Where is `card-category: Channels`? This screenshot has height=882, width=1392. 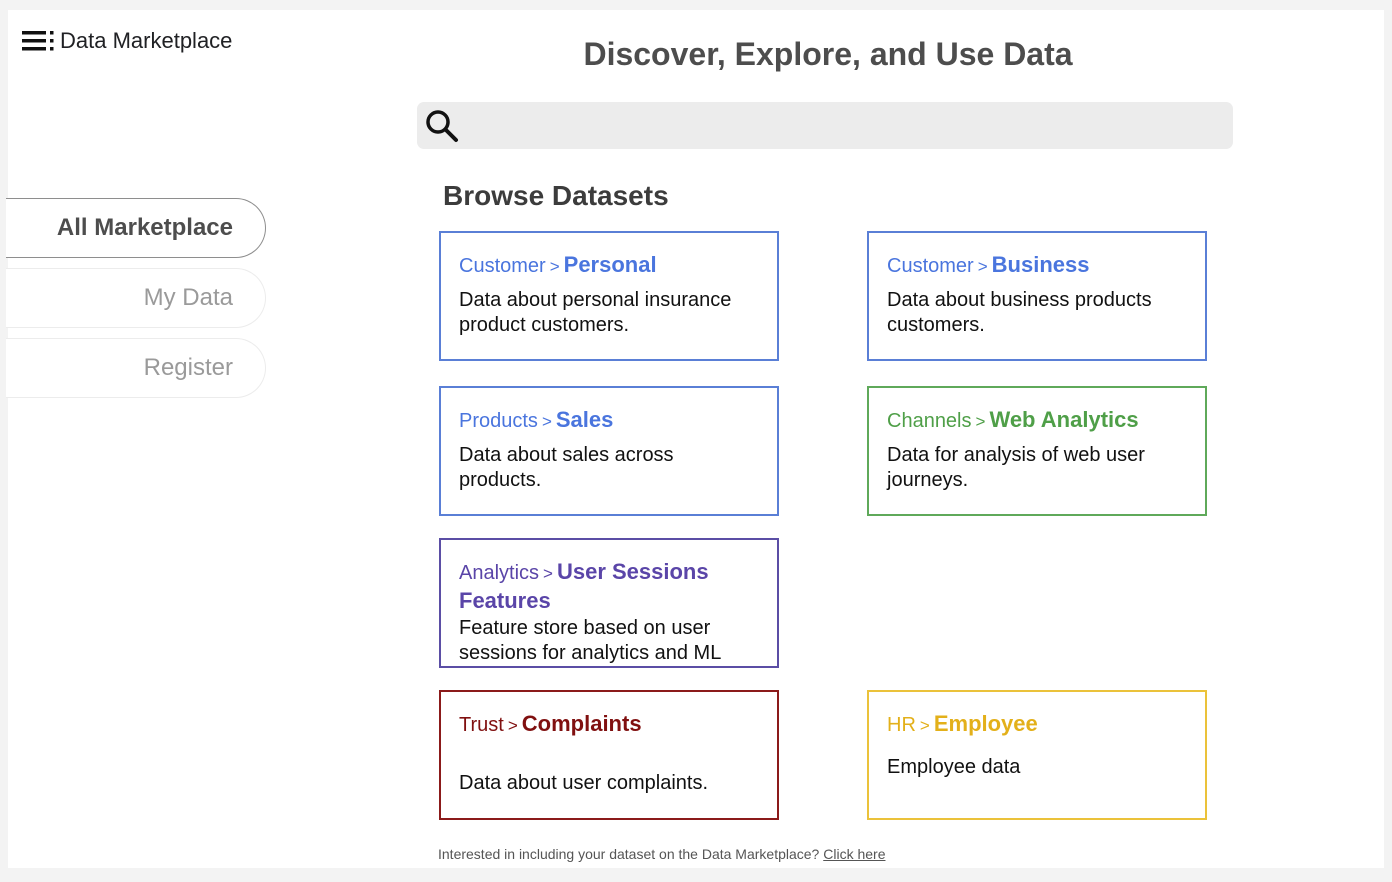 card-category: Channels is located at coordinates (929, 421).